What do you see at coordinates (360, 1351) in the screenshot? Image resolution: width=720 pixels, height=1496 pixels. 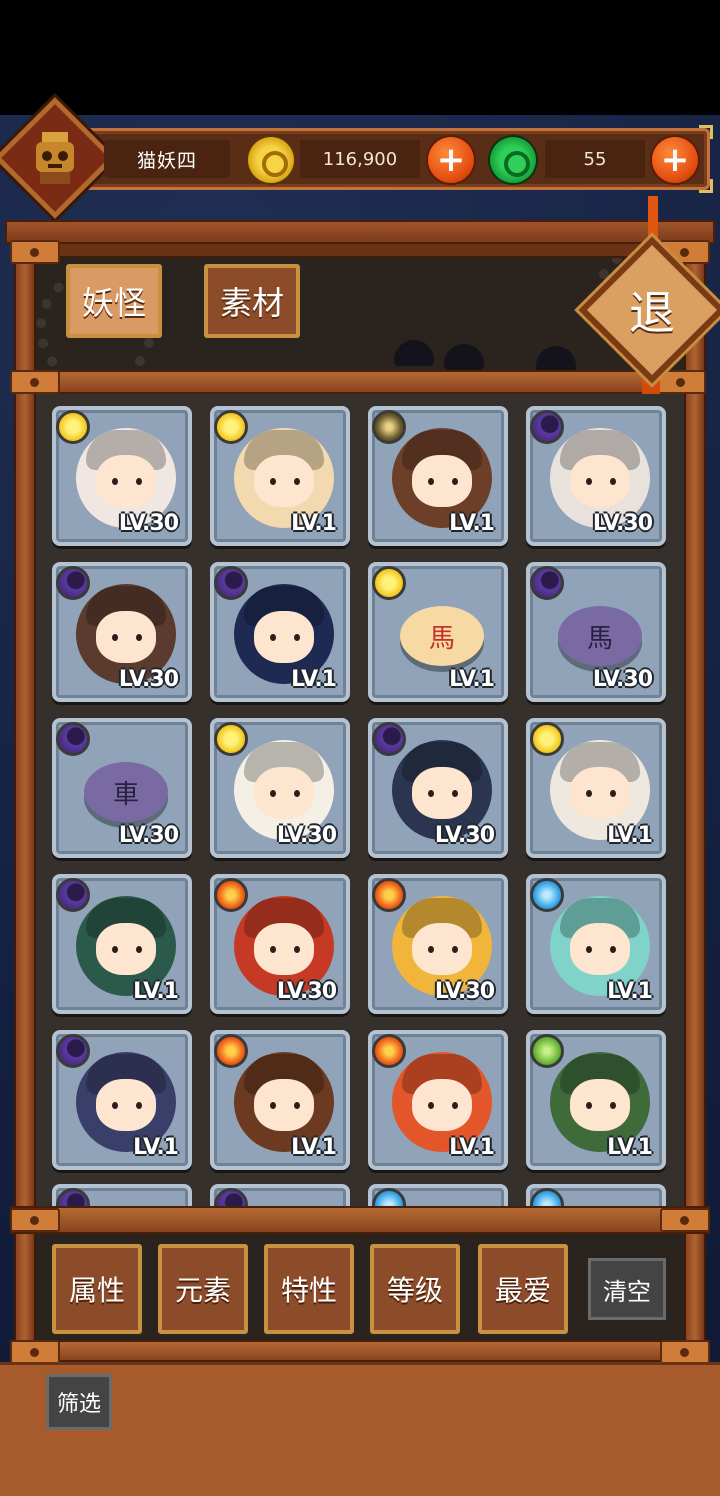 I see `shelf-beam-bottom` at bounding box center [360, 1351].